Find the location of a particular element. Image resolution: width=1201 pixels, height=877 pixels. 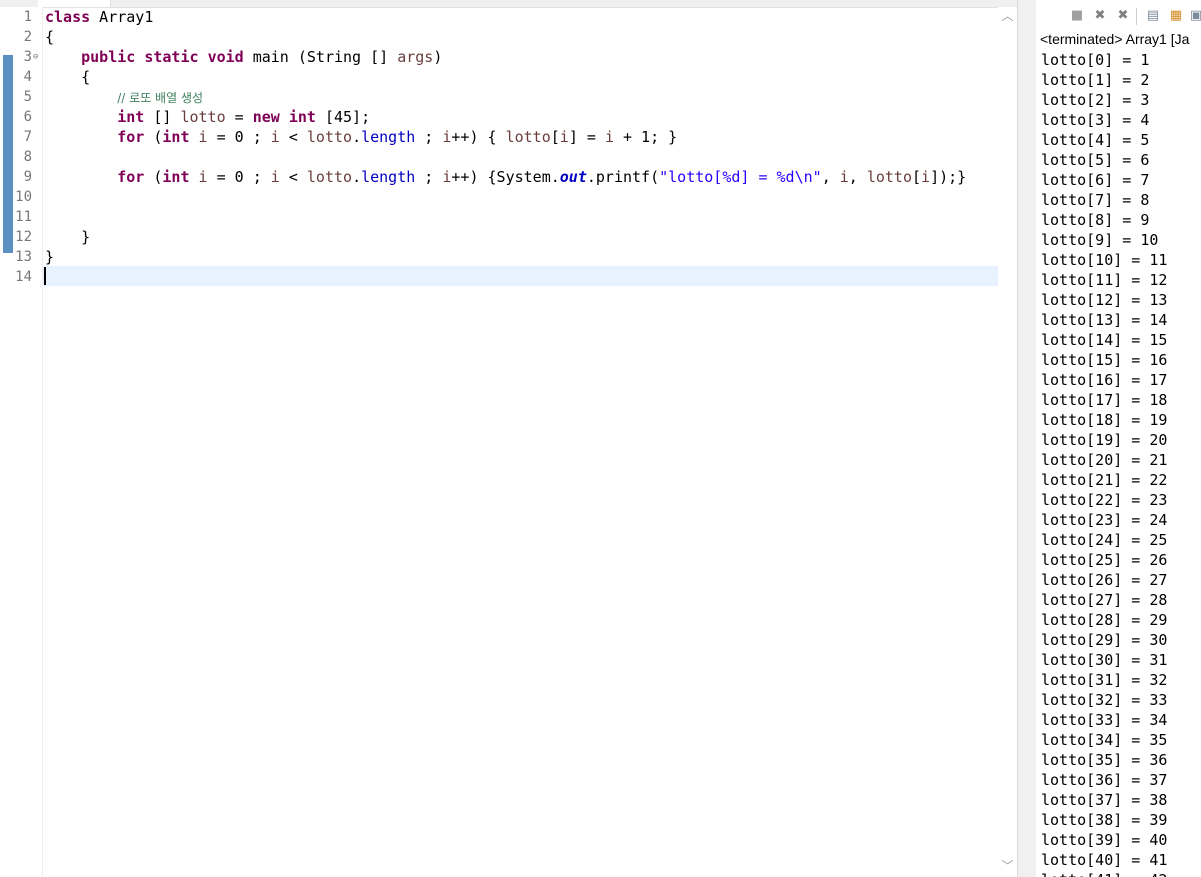

code-line: // 로또 배열 생성 is located at coordinates (124, 97).